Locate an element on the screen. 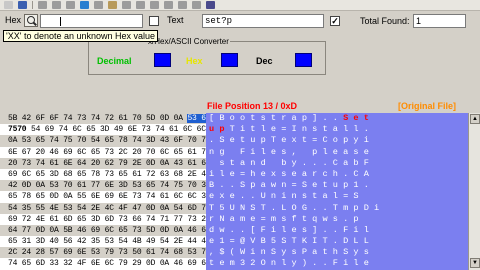 Image resolution: width=480 pixels, height=270 pixels. vertical-scrollbar: ▲ ▼ is located at coordinates (474, 191).